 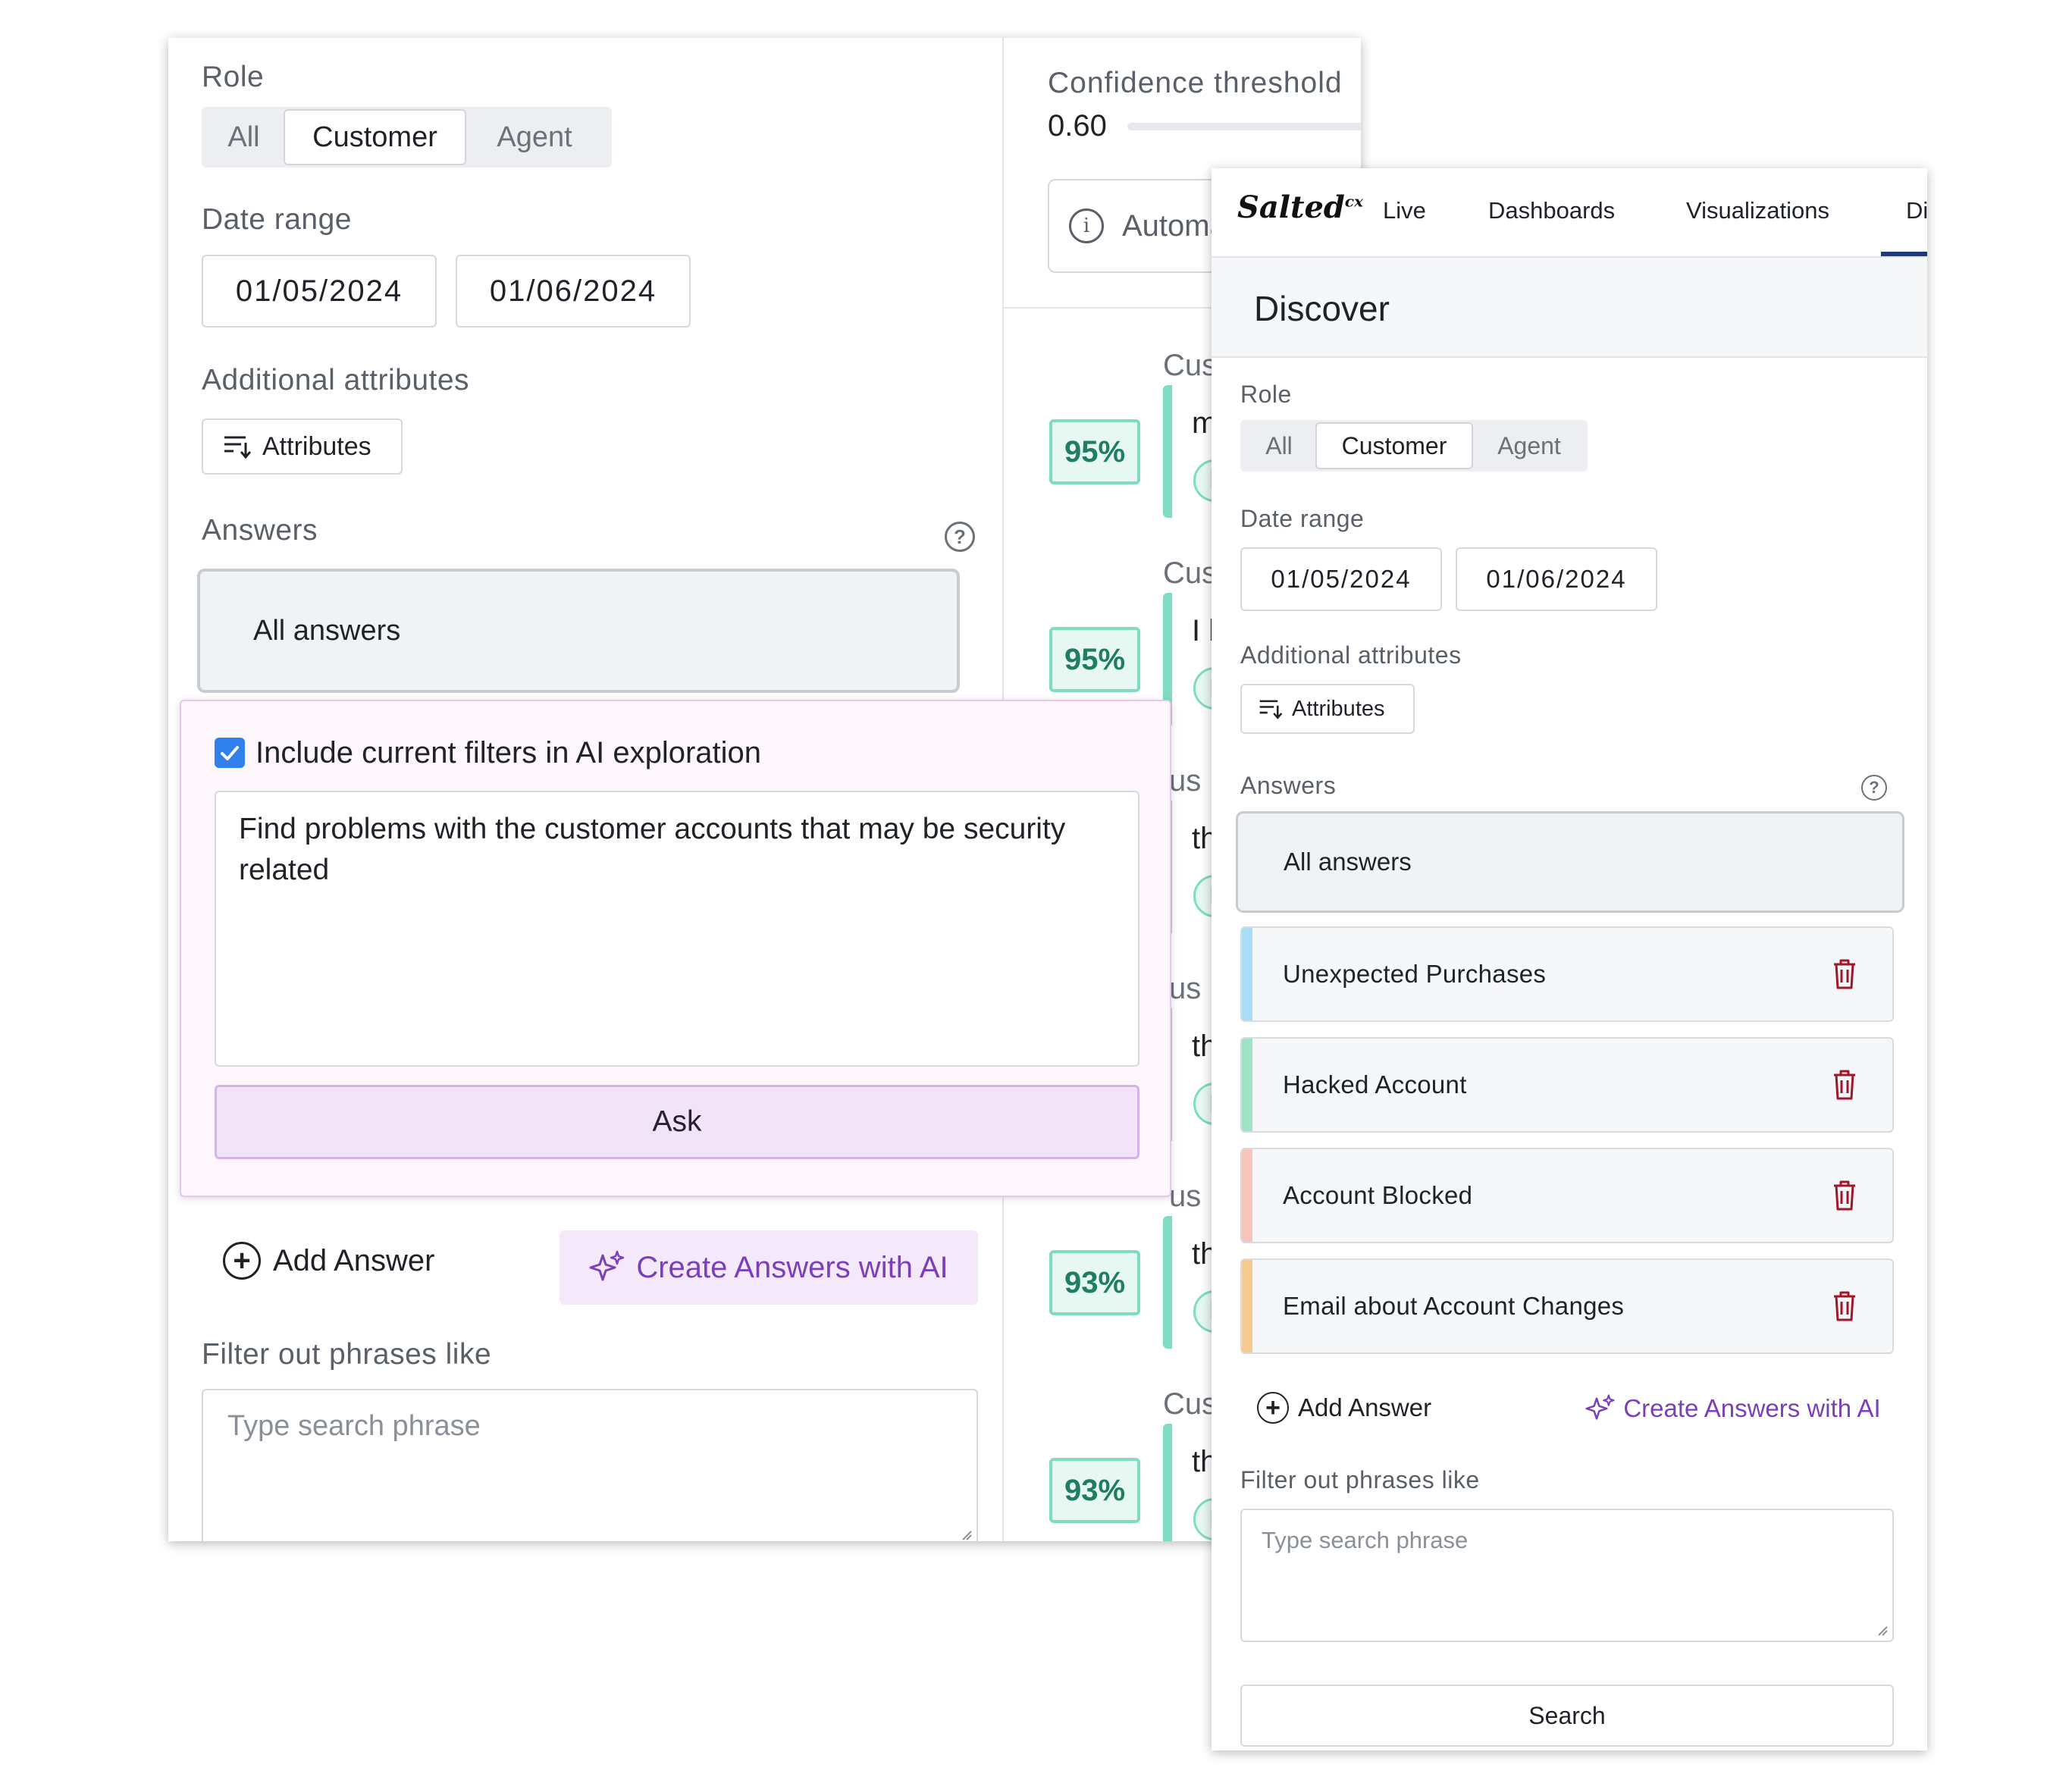 I want to click on result-1-speaker: Cus, so click(x=1190, y=365).